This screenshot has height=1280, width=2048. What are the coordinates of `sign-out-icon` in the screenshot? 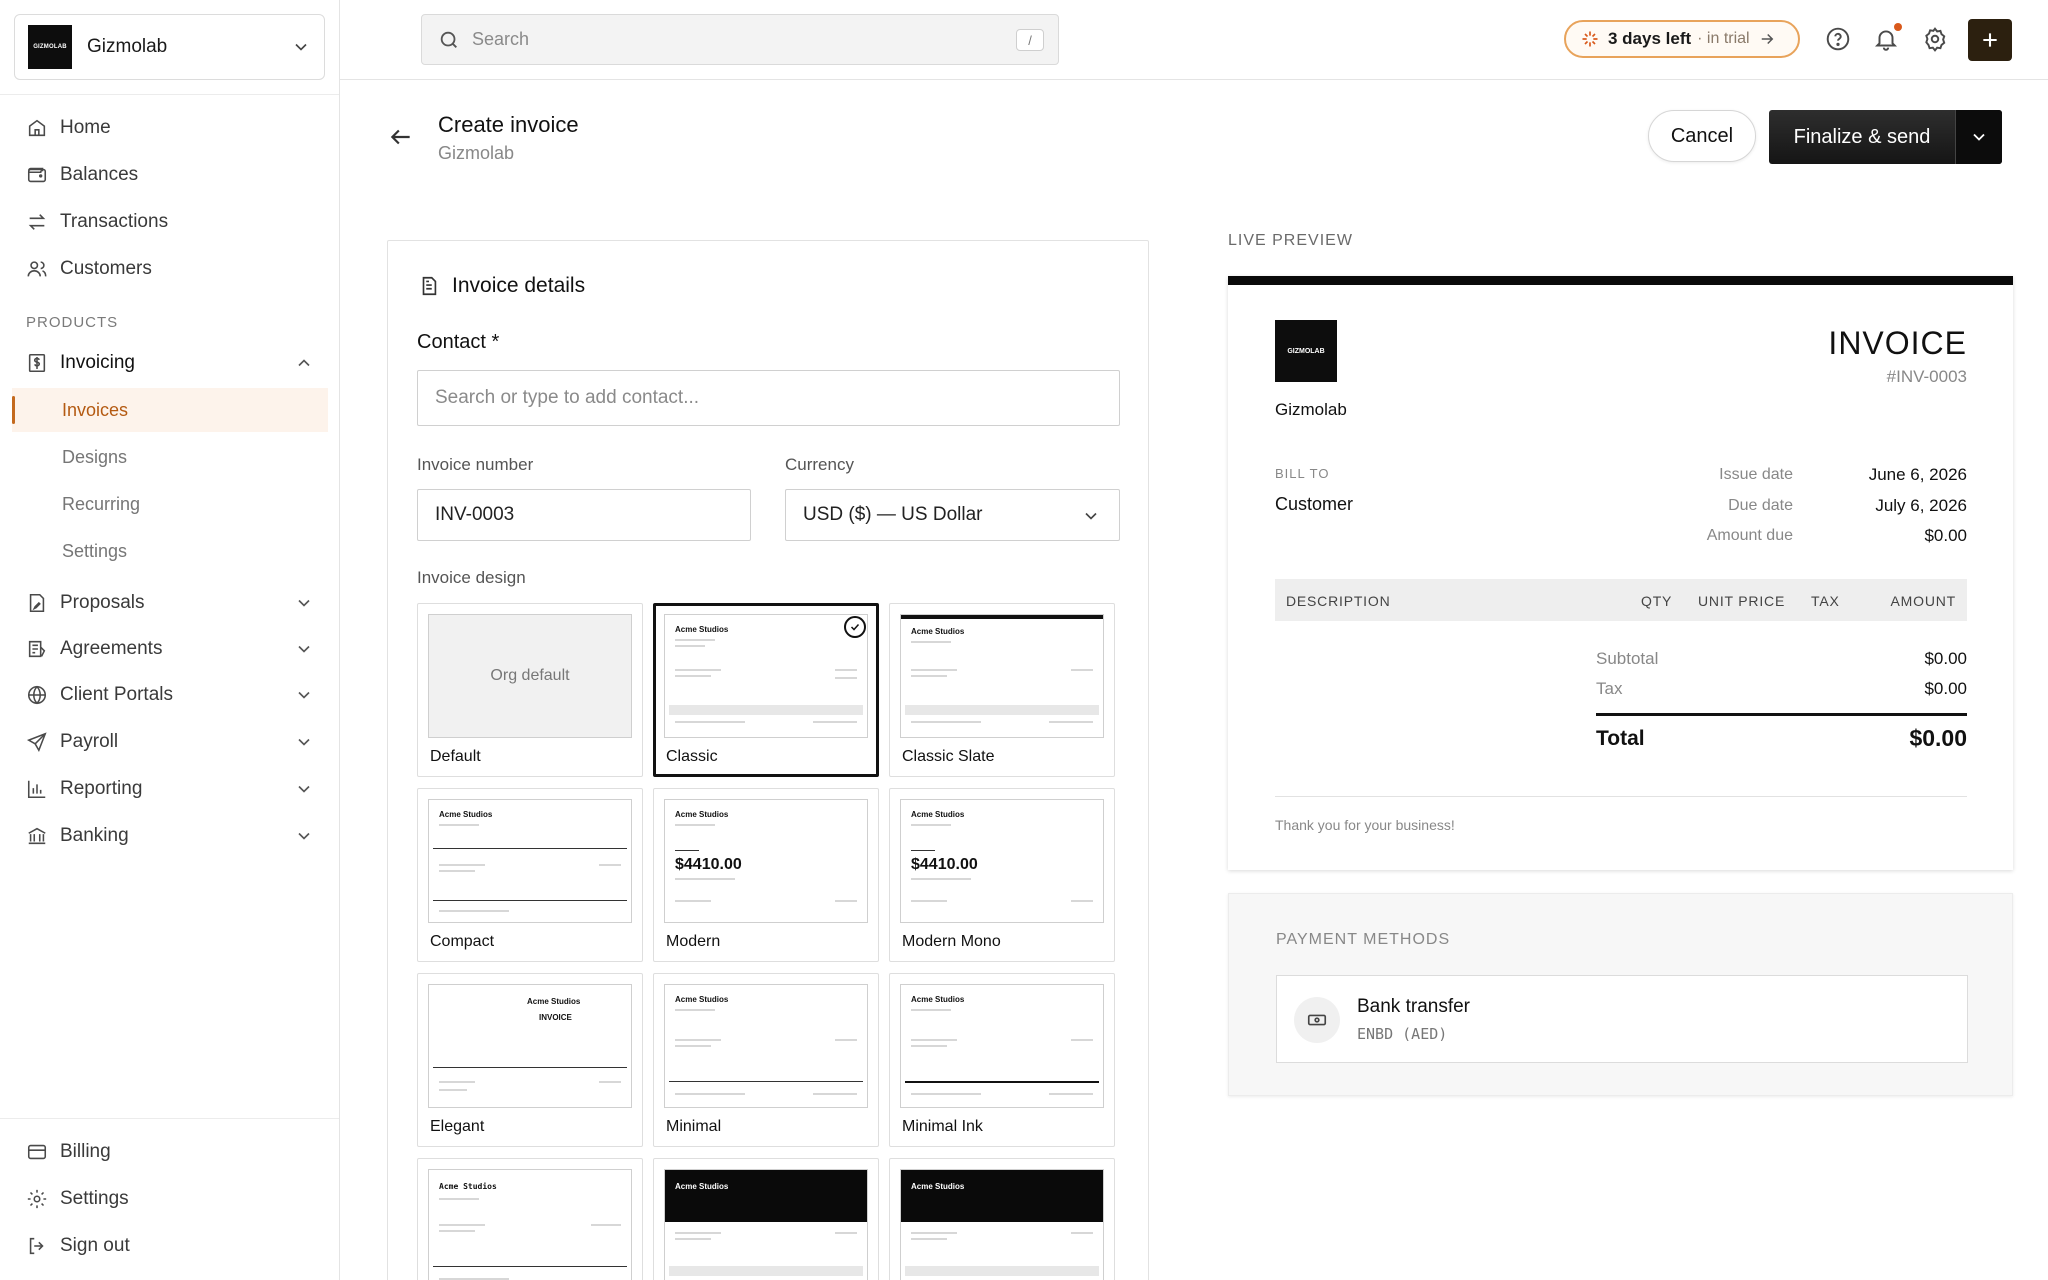 It's located at (36, 1246).